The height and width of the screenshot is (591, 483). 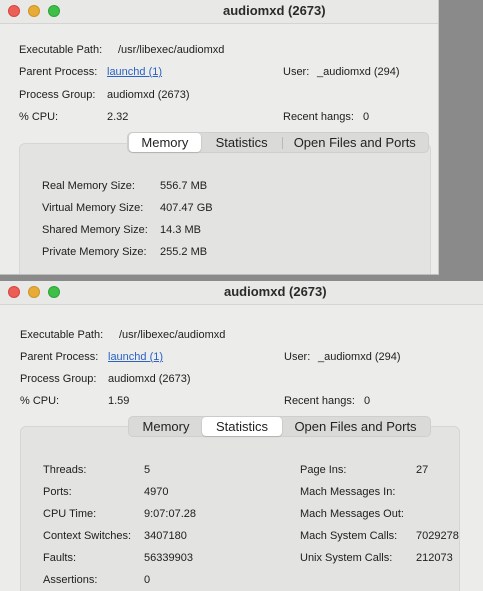 I want to click on private-memory-label: Private Memory Size:, so click(x=94, y=252).